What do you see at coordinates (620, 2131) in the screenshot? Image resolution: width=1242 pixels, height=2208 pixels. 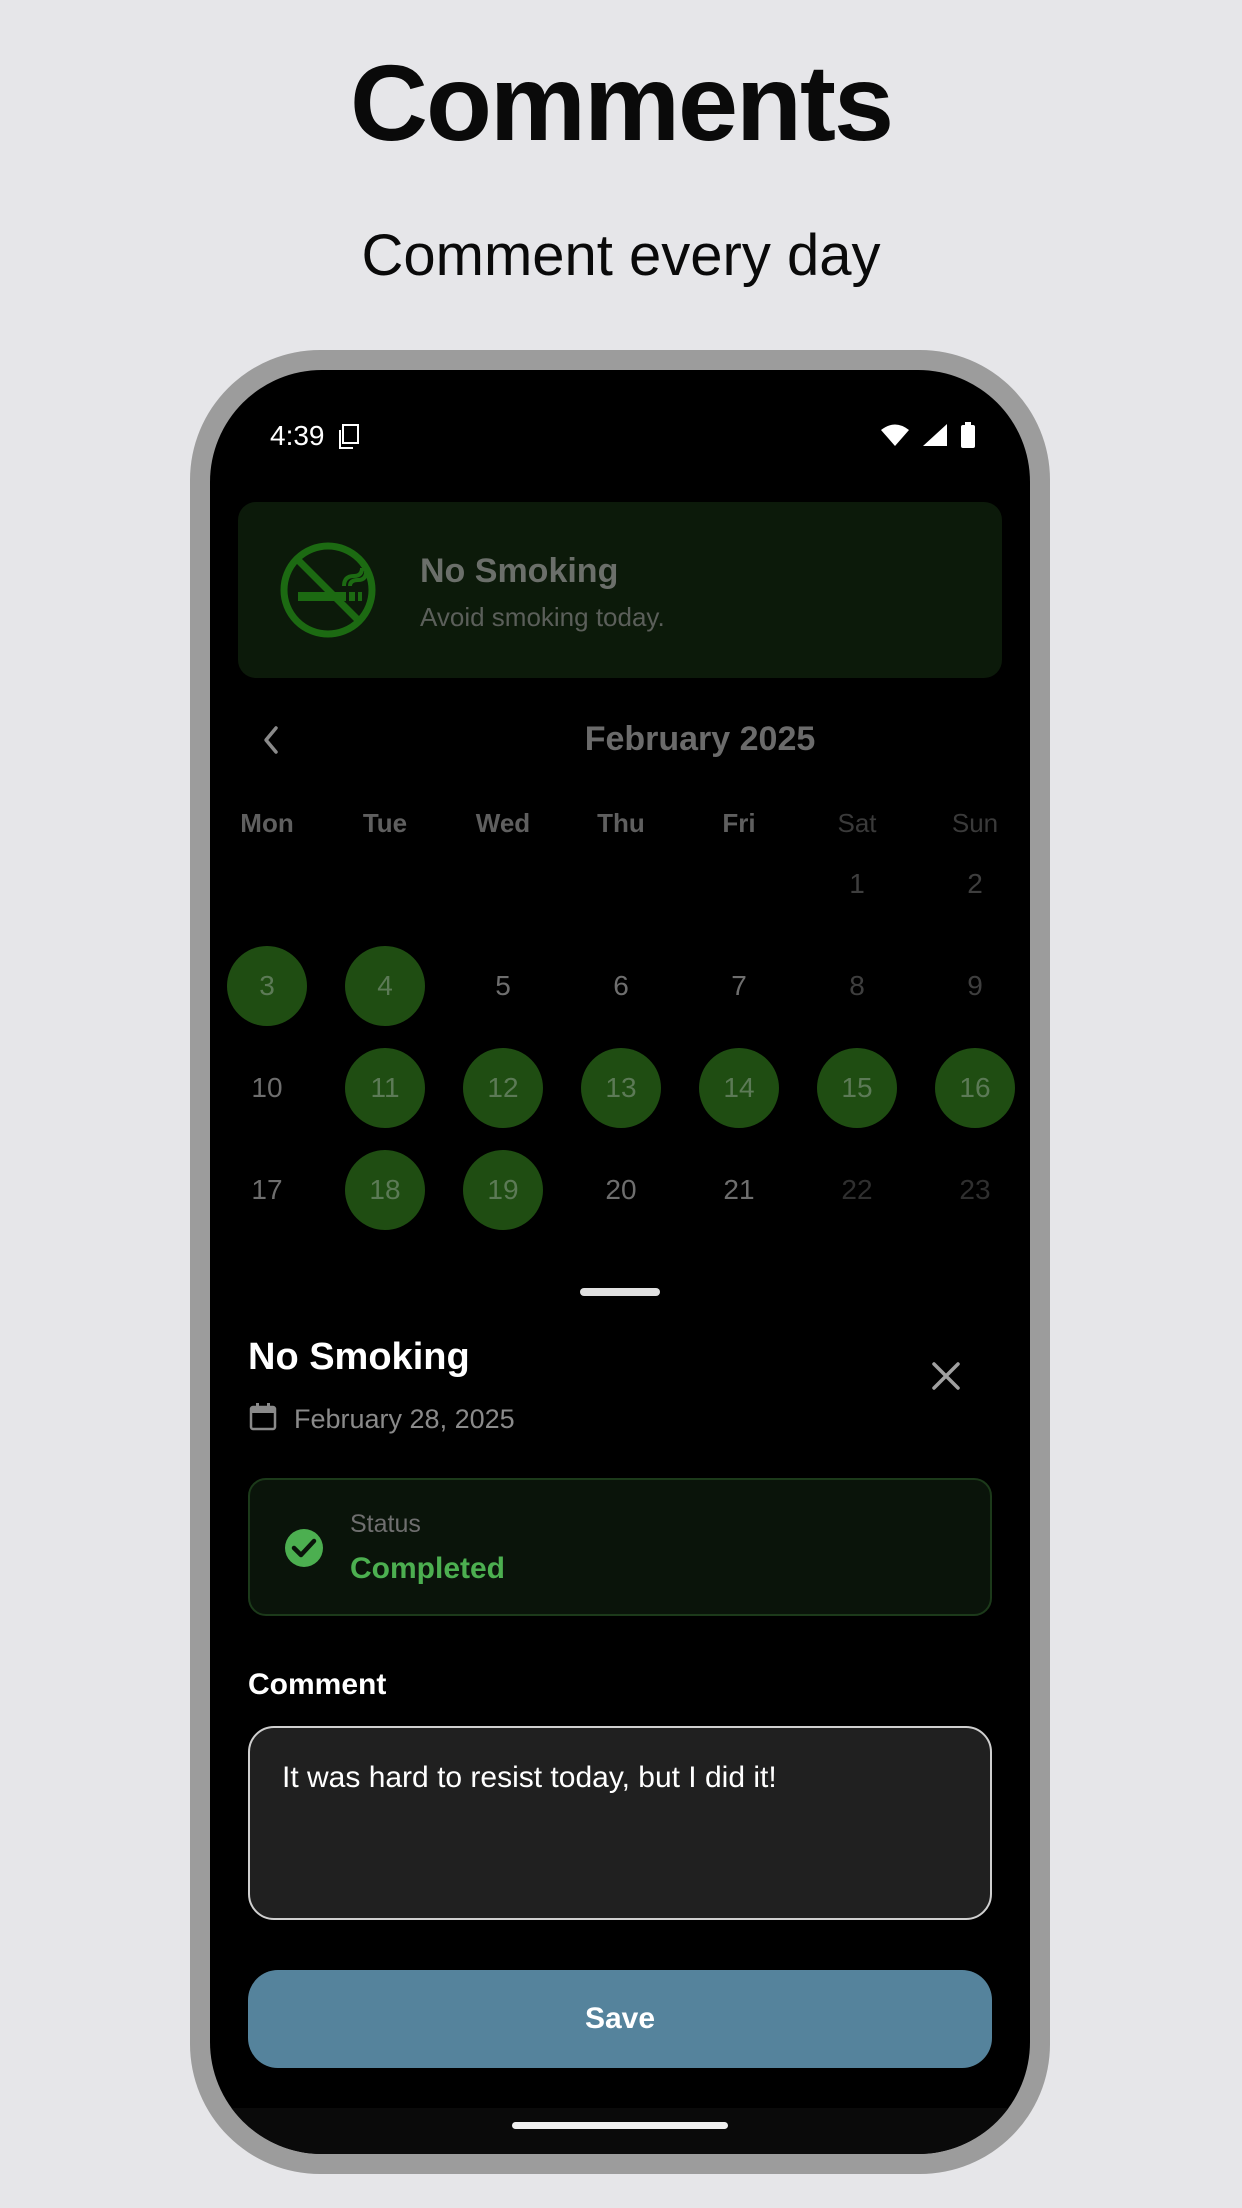 I see `navigation-bar` at bounding box center [620, 2131].